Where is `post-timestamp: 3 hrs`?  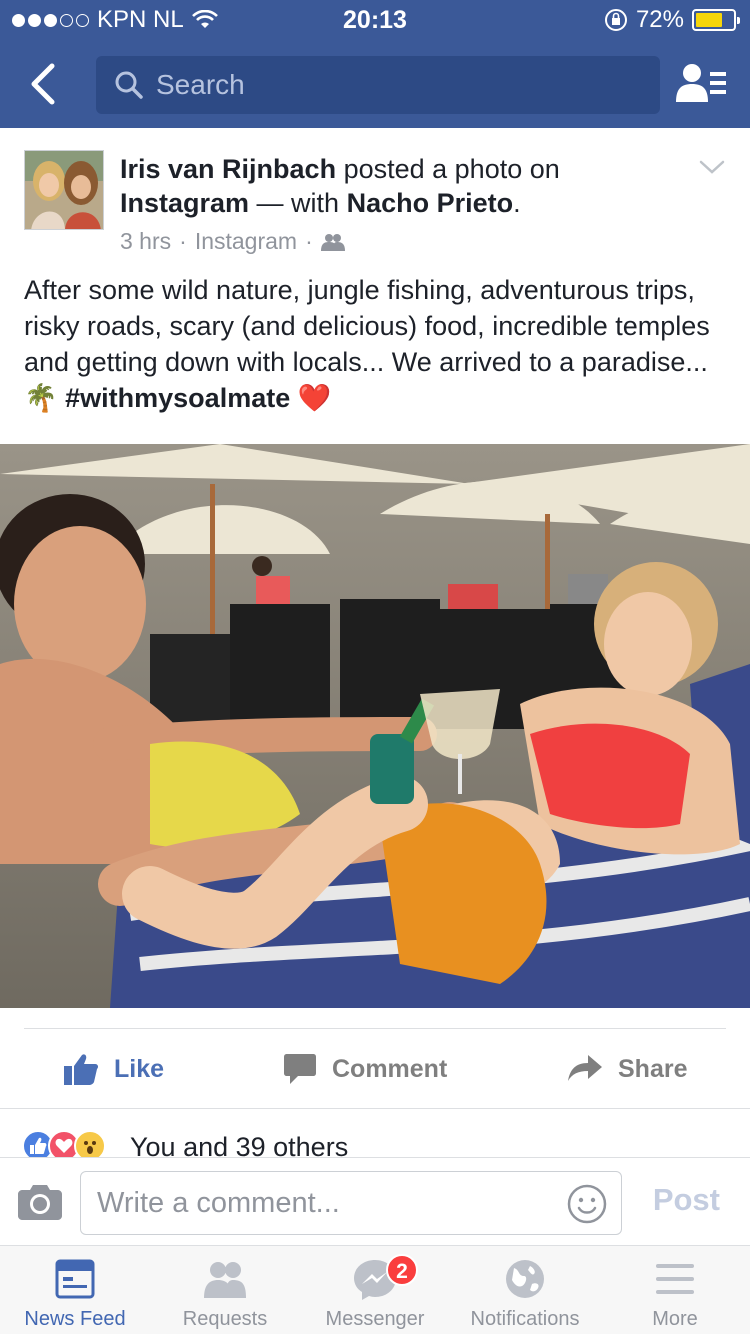 post-timestamp: 3 hrs is located at coordinates (145, 241).